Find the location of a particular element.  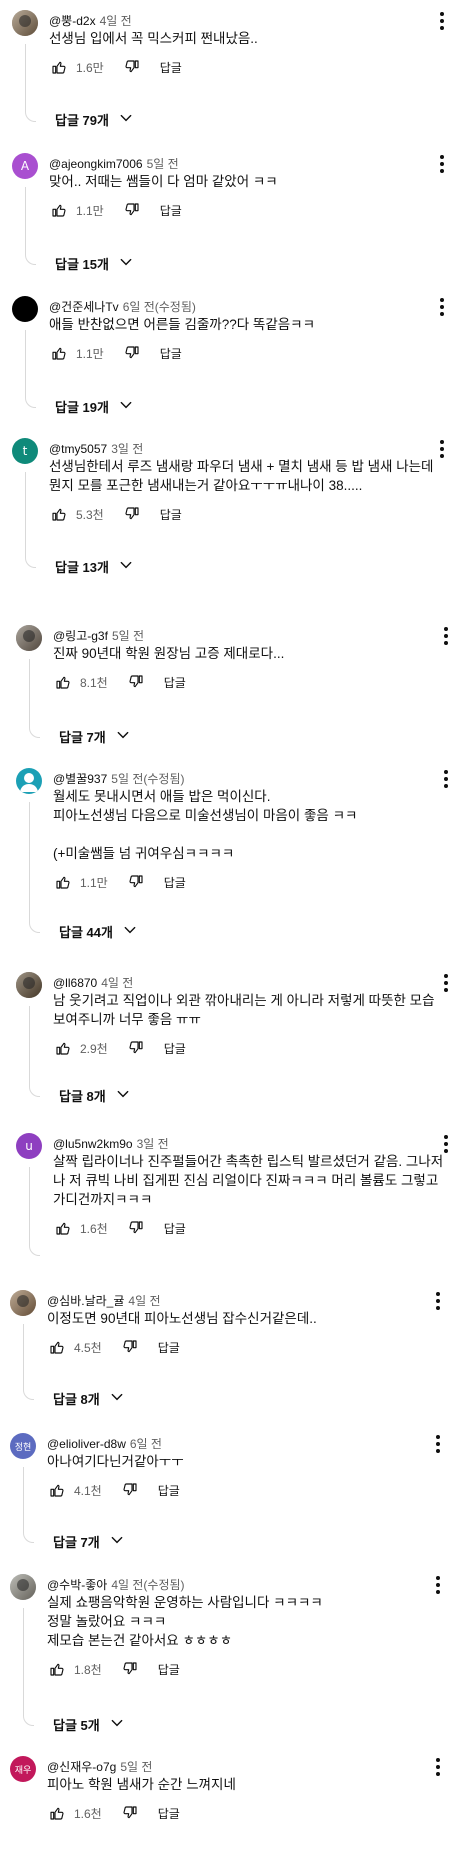

author-name: @별꿀937 is located at coordinates (80, 779).